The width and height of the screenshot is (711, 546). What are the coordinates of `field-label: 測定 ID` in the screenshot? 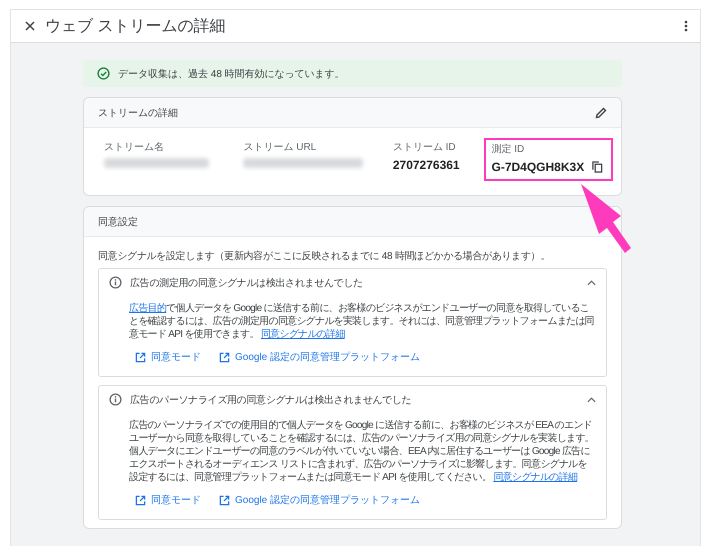 It's located at (509, 149).